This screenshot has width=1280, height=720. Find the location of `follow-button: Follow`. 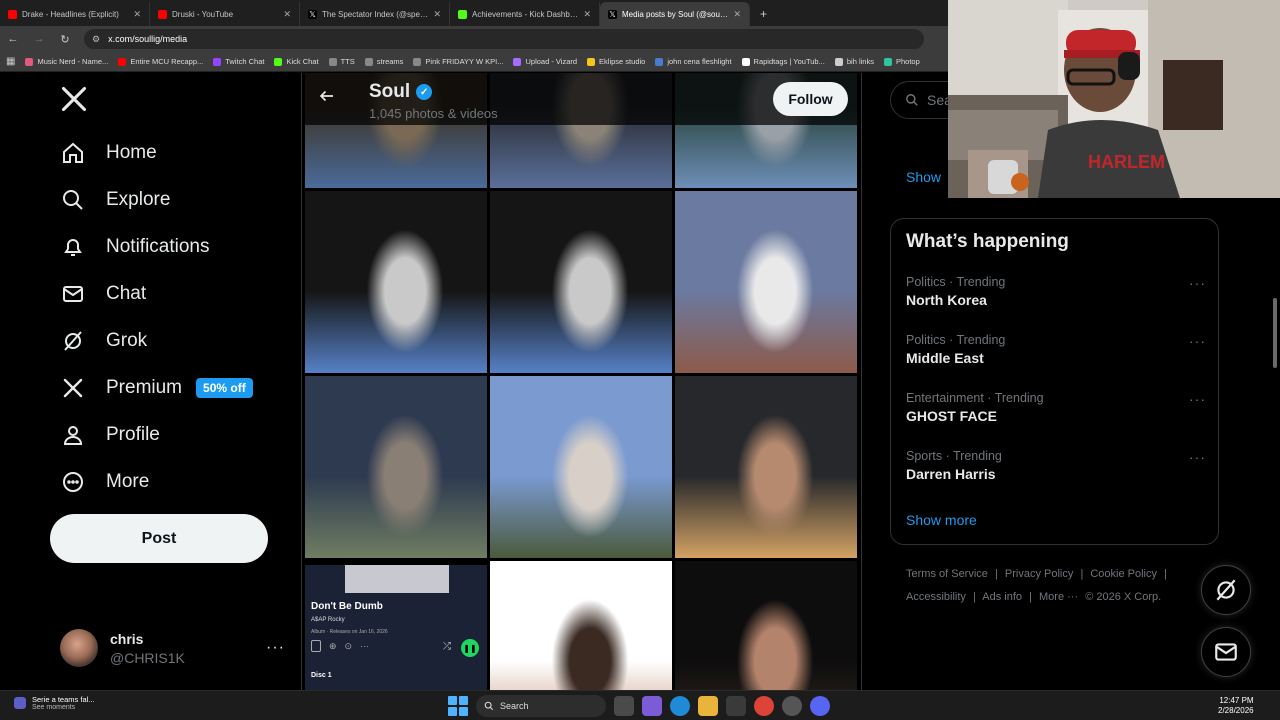

follow-button: Follow is located at coordinates (810, 99).